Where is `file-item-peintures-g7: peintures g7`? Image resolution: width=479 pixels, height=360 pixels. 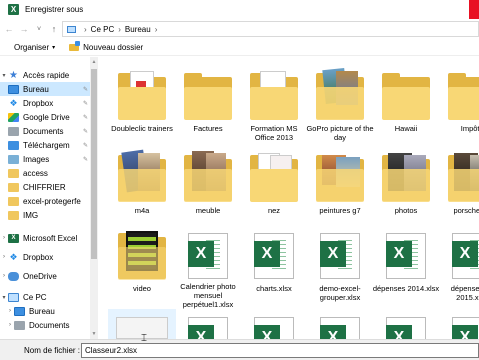 file-item-peintures-g7: peintures g7 is located at coordinates (340, 189).